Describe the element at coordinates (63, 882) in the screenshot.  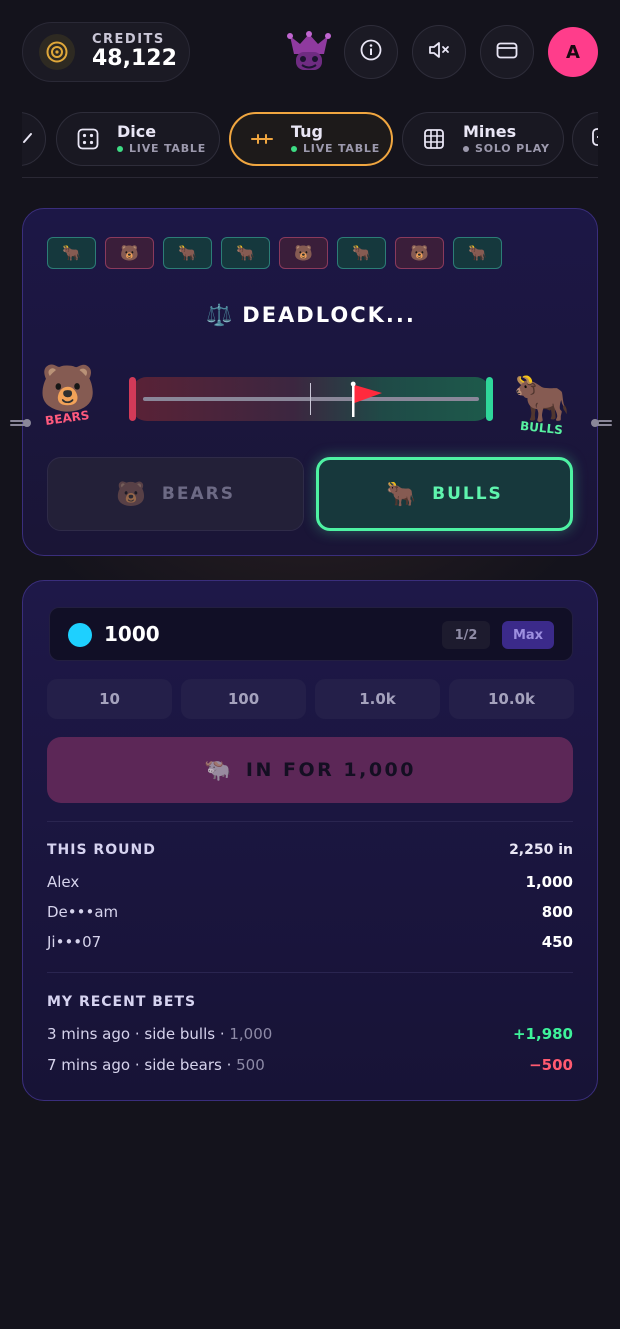
I see `player-name: Alex` at that location.